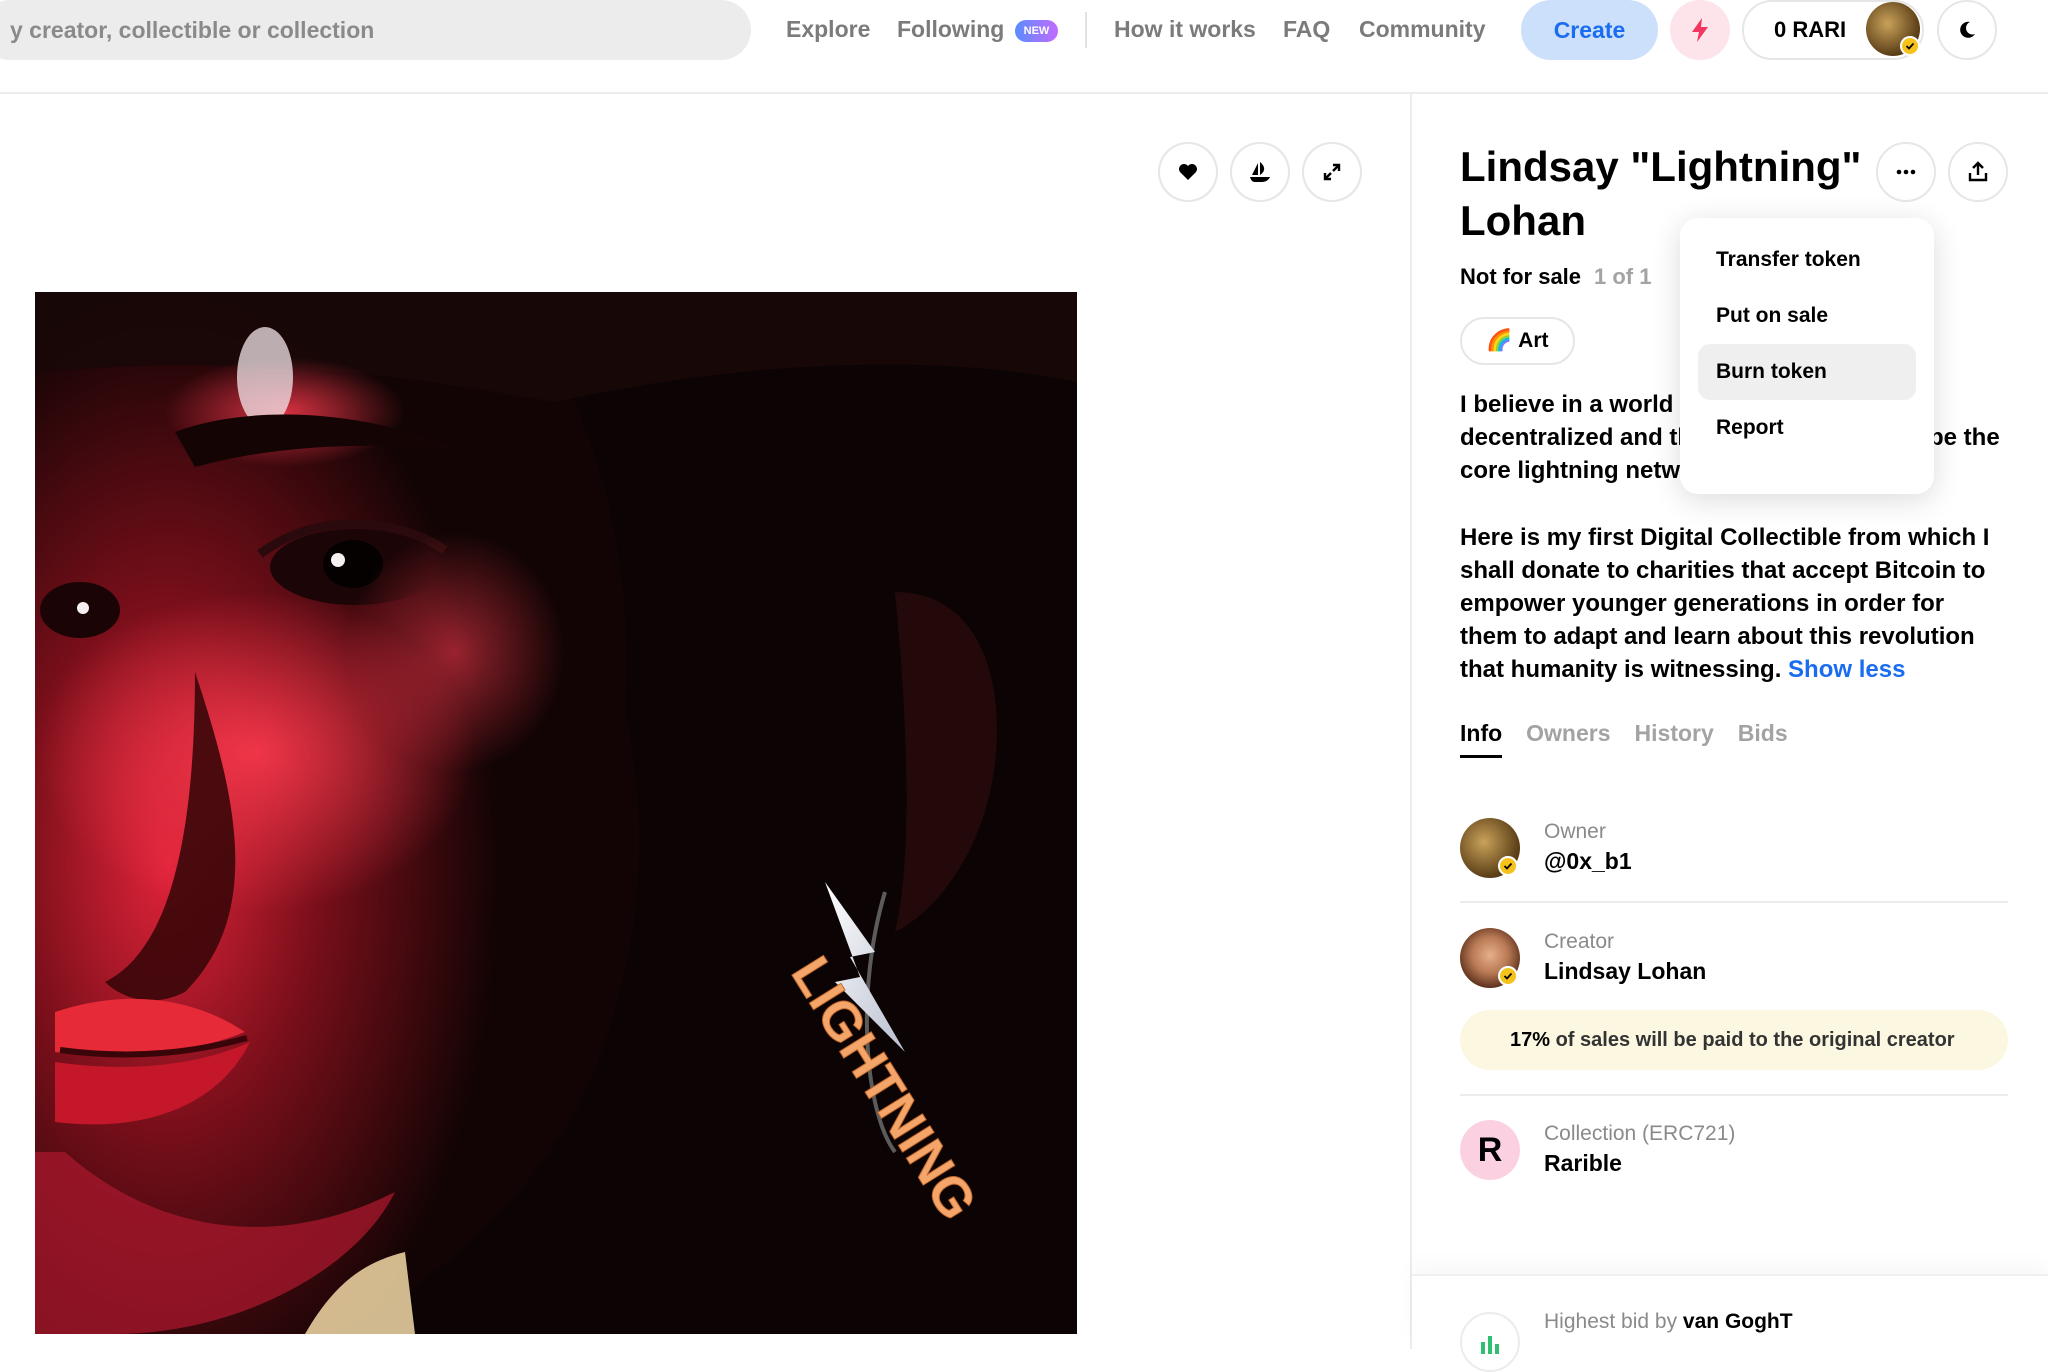 The height and width of the screenshot is (1372, 2048). Describe the element at coordinates (1588, 861) in the screenshot. I see `owner-name: @0x_b1` at that location.